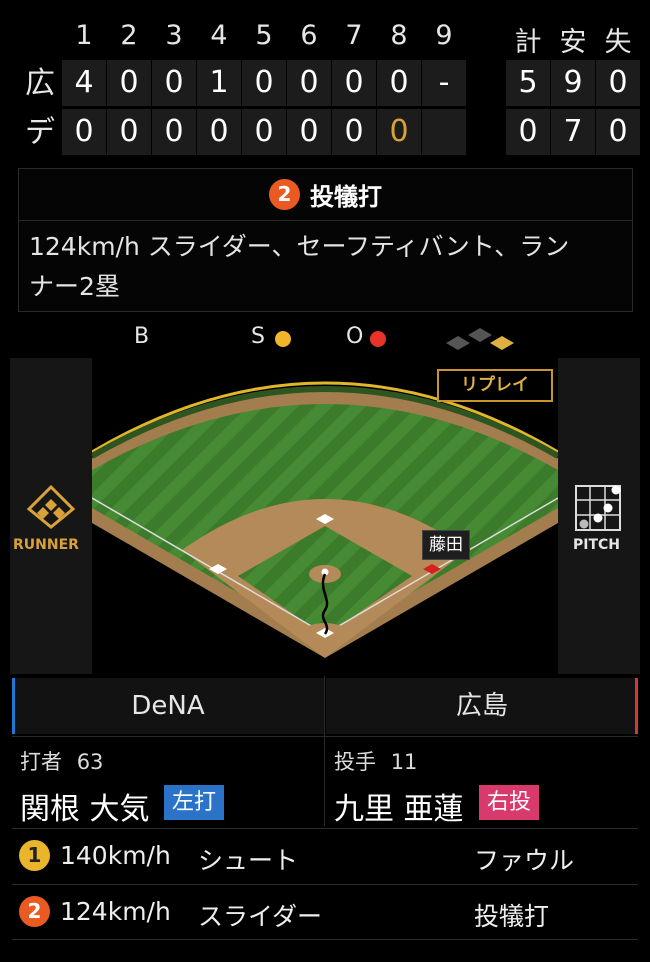 The width and height of the screenshot is (650, 962). What do you see at coordinates (399, 809) in the screenshot?
I see `pitcher-name: 九里 亜蓮` at bounding box center [399, 809].